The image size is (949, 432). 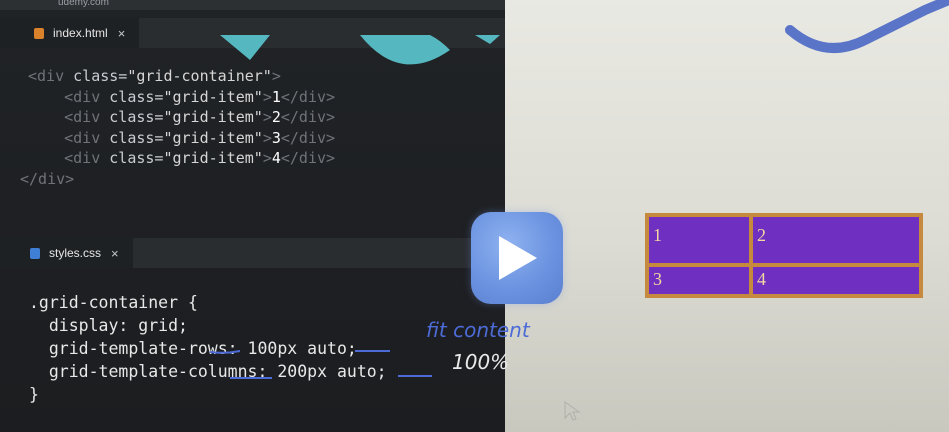 What do you see at coordinates (35, 253) in the screenshot?
I see `css-file-icon` at bounding box center [35, 253].